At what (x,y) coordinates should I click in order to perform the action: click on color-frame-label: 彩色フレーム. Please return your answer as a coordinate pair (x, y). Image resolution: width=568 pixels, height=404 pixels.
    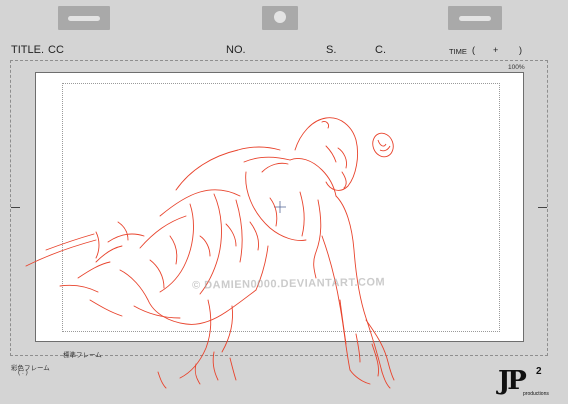
    Looking at the image, I should click on (30, 368).